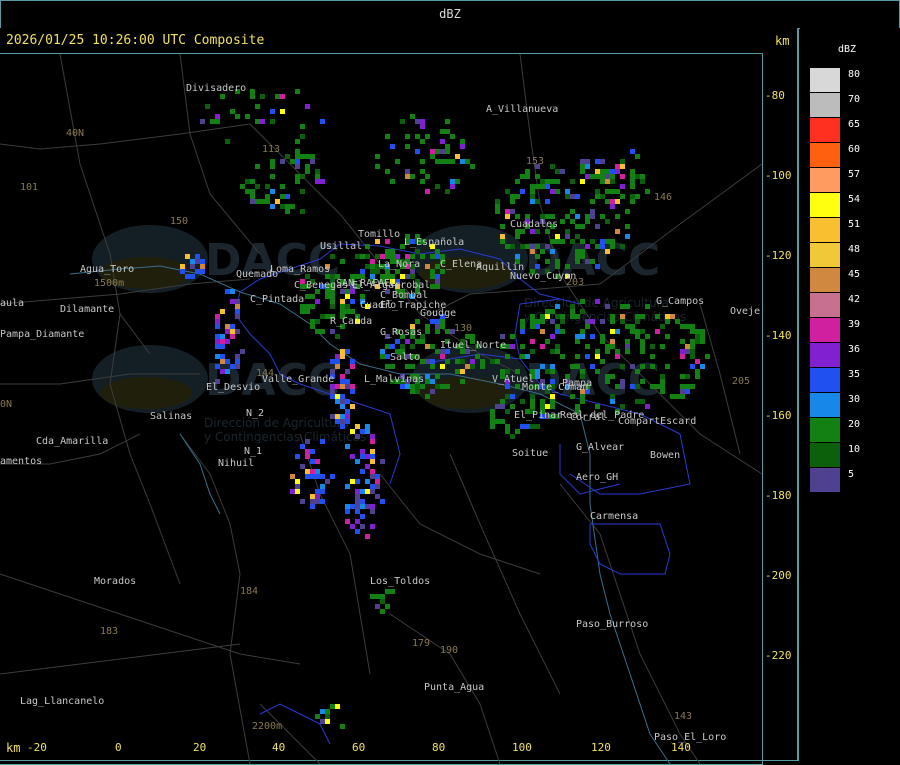  What do you see at coordinates (825, 380) in the screenshot?
I see `legend-swatch` at bounding box center [825, 380].